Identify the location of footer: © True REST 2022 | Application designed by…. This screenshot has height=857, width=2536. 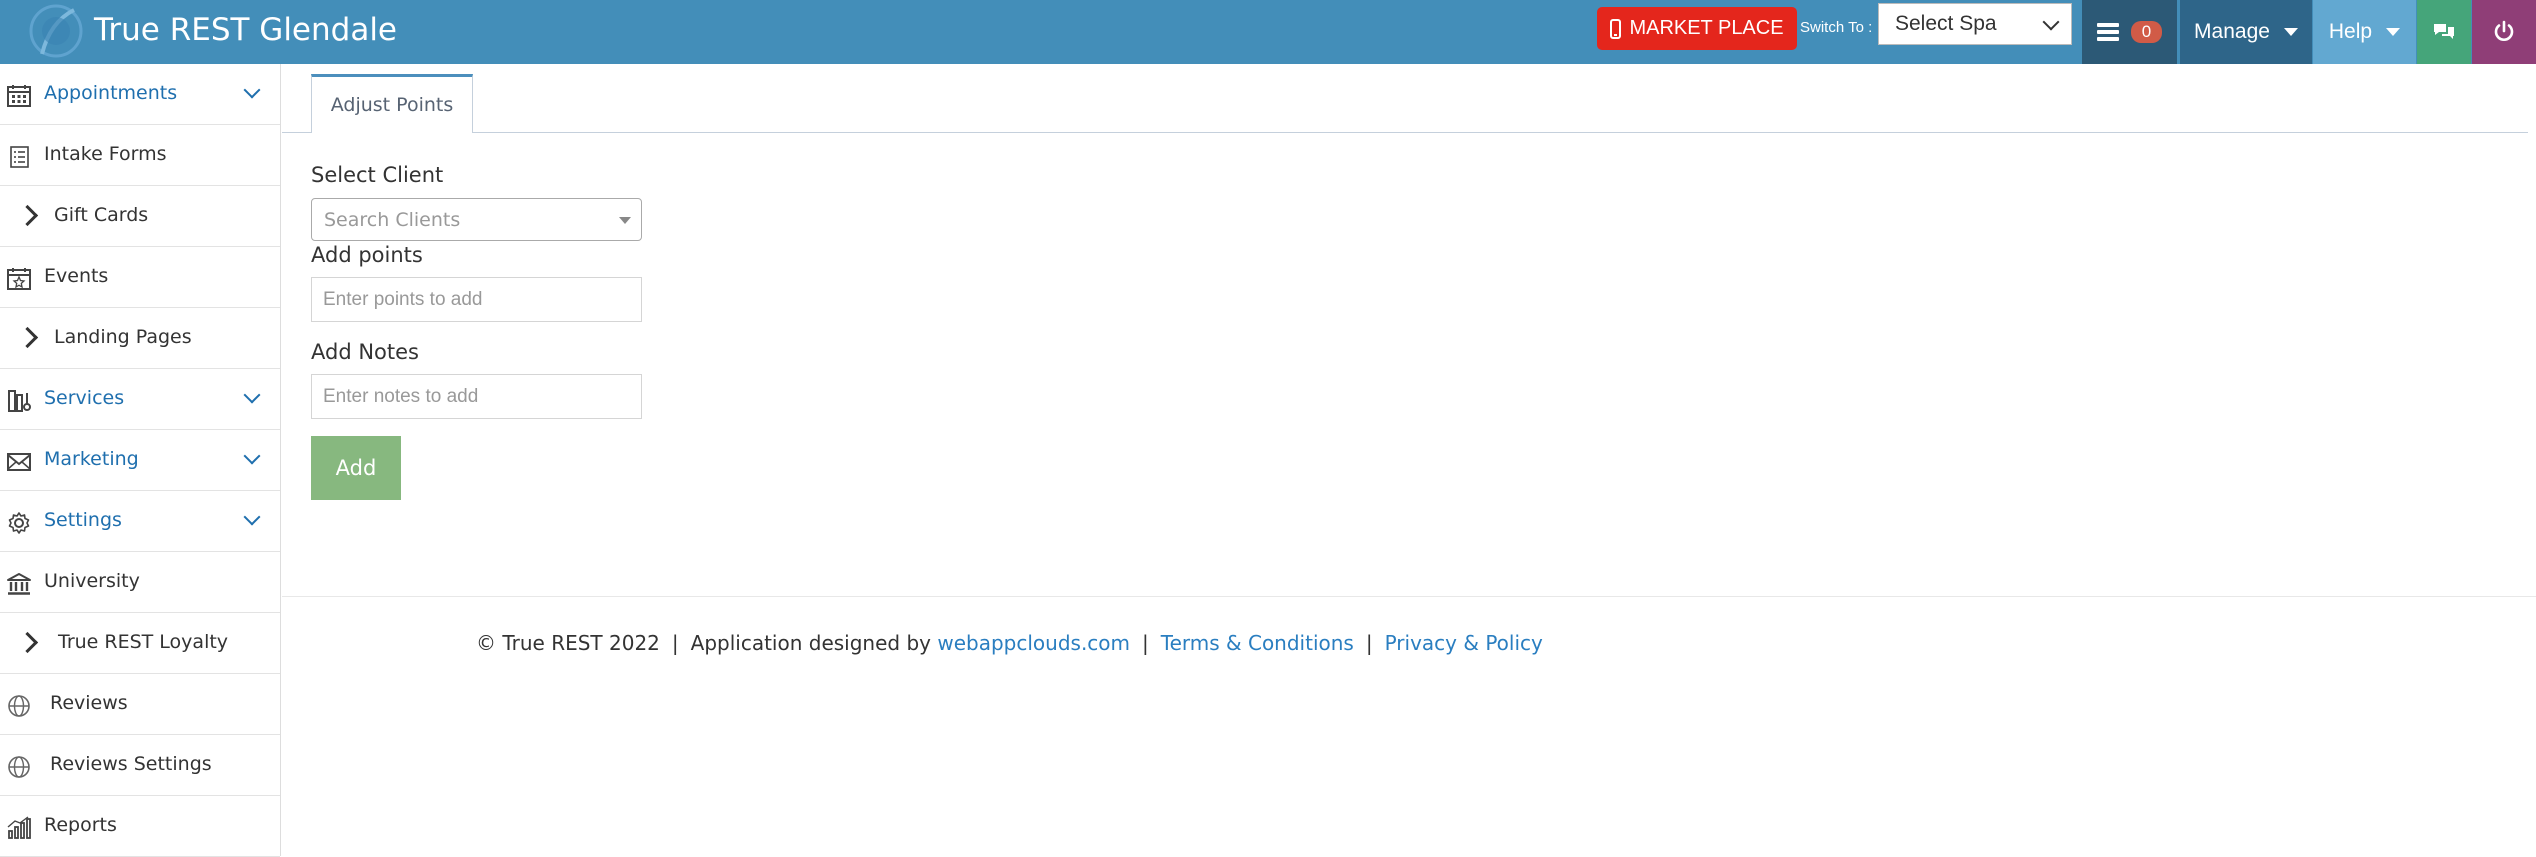
(1009, 643).